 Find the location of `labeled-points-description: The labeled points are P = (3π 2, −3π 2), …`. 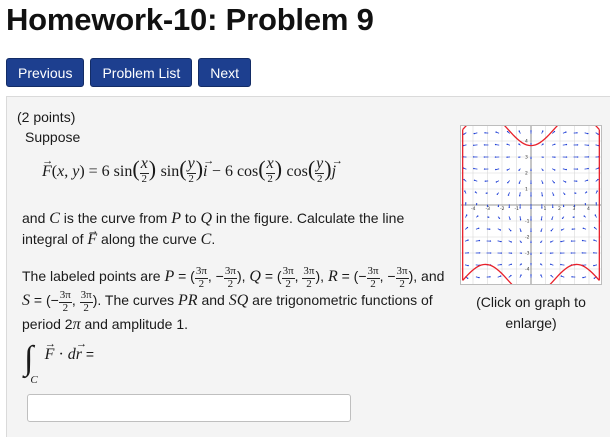

labeled-points-description: The labeled points are P = (3π 2, −3π 2), … is located at coordinates (233, 299).